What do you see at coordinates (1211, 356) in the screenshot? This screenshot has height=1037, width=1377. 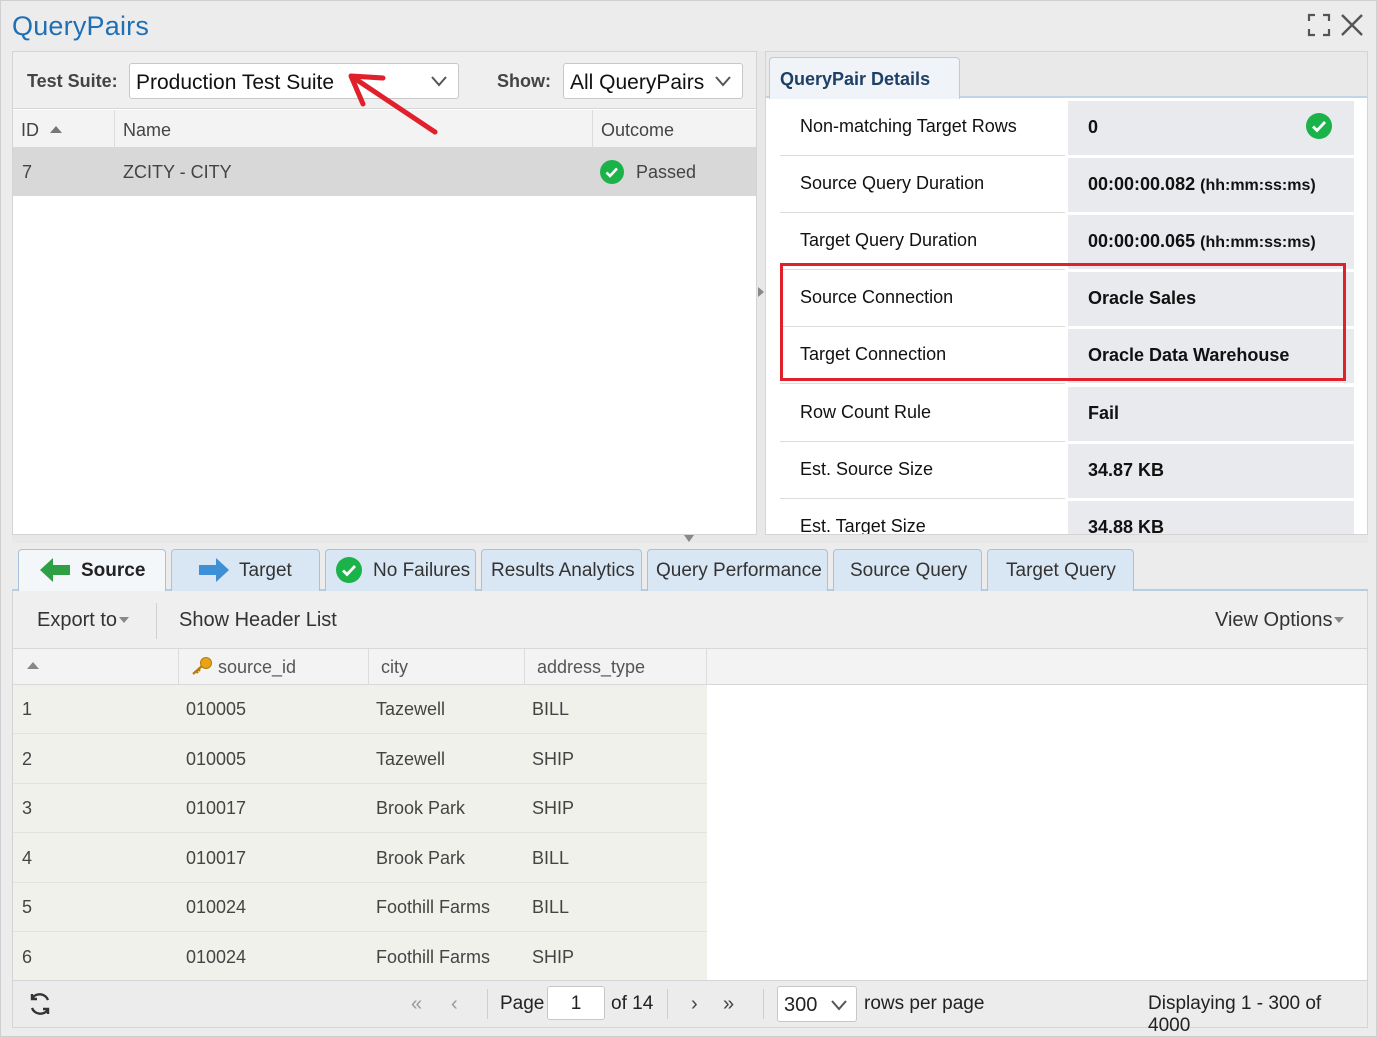 I see `detail-value: Oracle Data Warehouse` at bounding box center [1211, 356].